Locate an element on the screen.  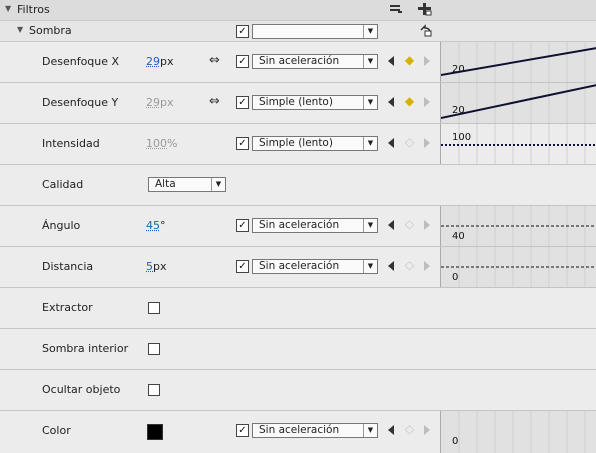
shadow-enable-checkbox: ✓ is located at coordinates (242, 31).